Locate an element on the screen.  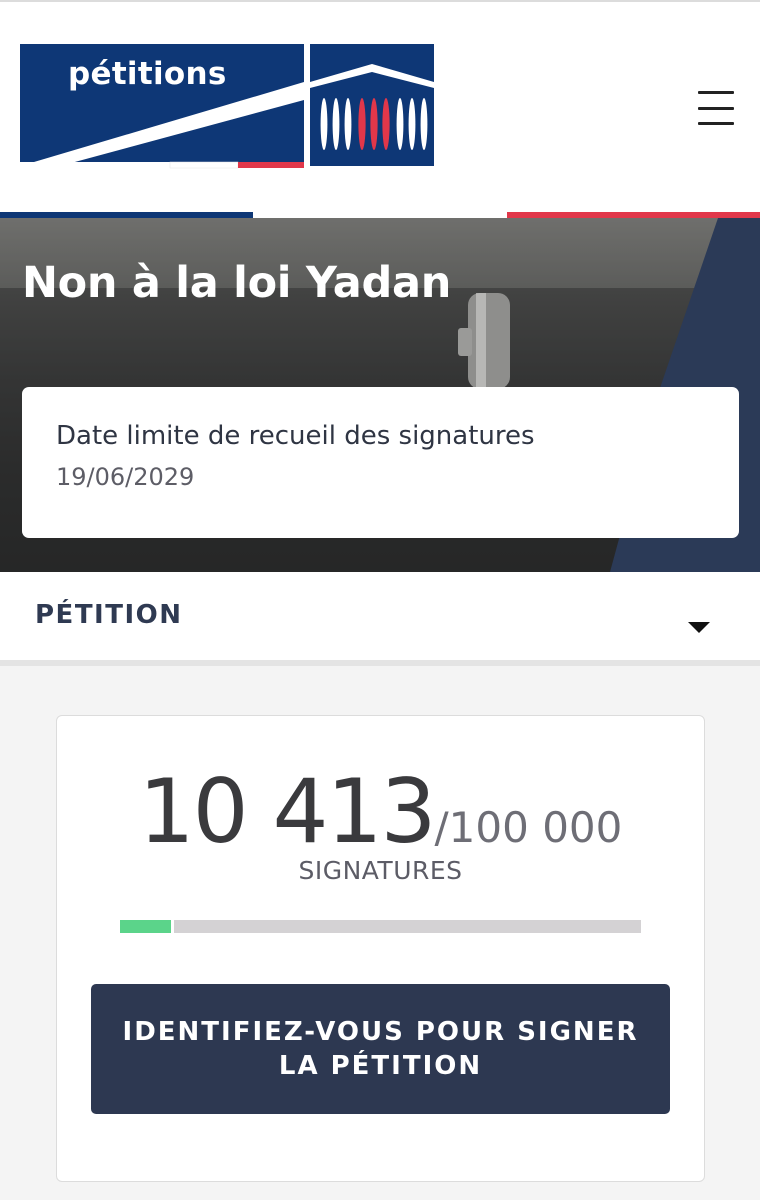
signature-goal: /100 000 is located at coordinates (528, 827).